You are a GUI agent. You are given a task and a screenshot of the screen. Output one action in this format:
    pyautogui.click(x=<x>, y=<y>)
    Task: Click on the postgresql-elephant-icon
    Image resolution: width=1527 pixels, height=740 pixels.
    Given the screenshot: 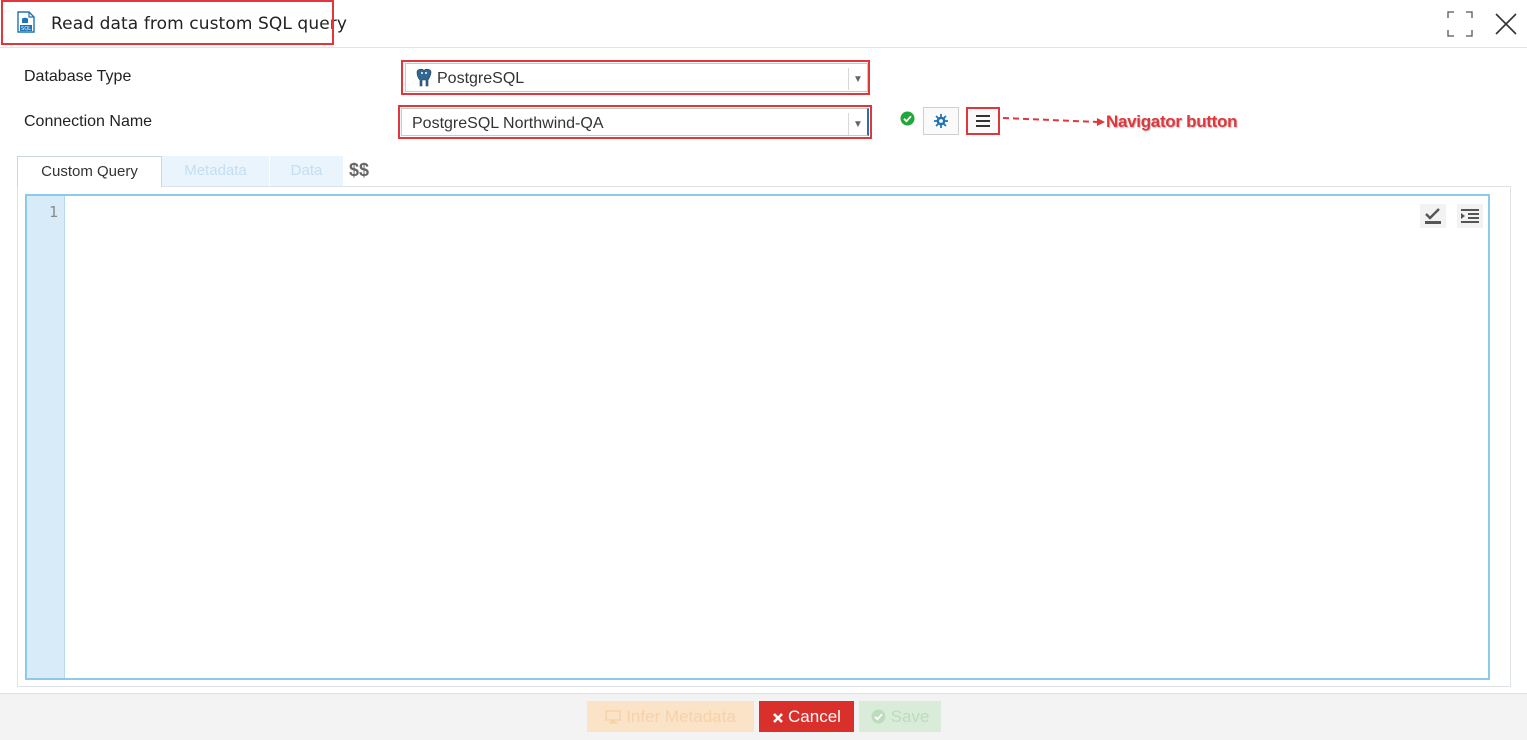 What is the action you would take?
    pyautogui.click(x=424, y=77)
    